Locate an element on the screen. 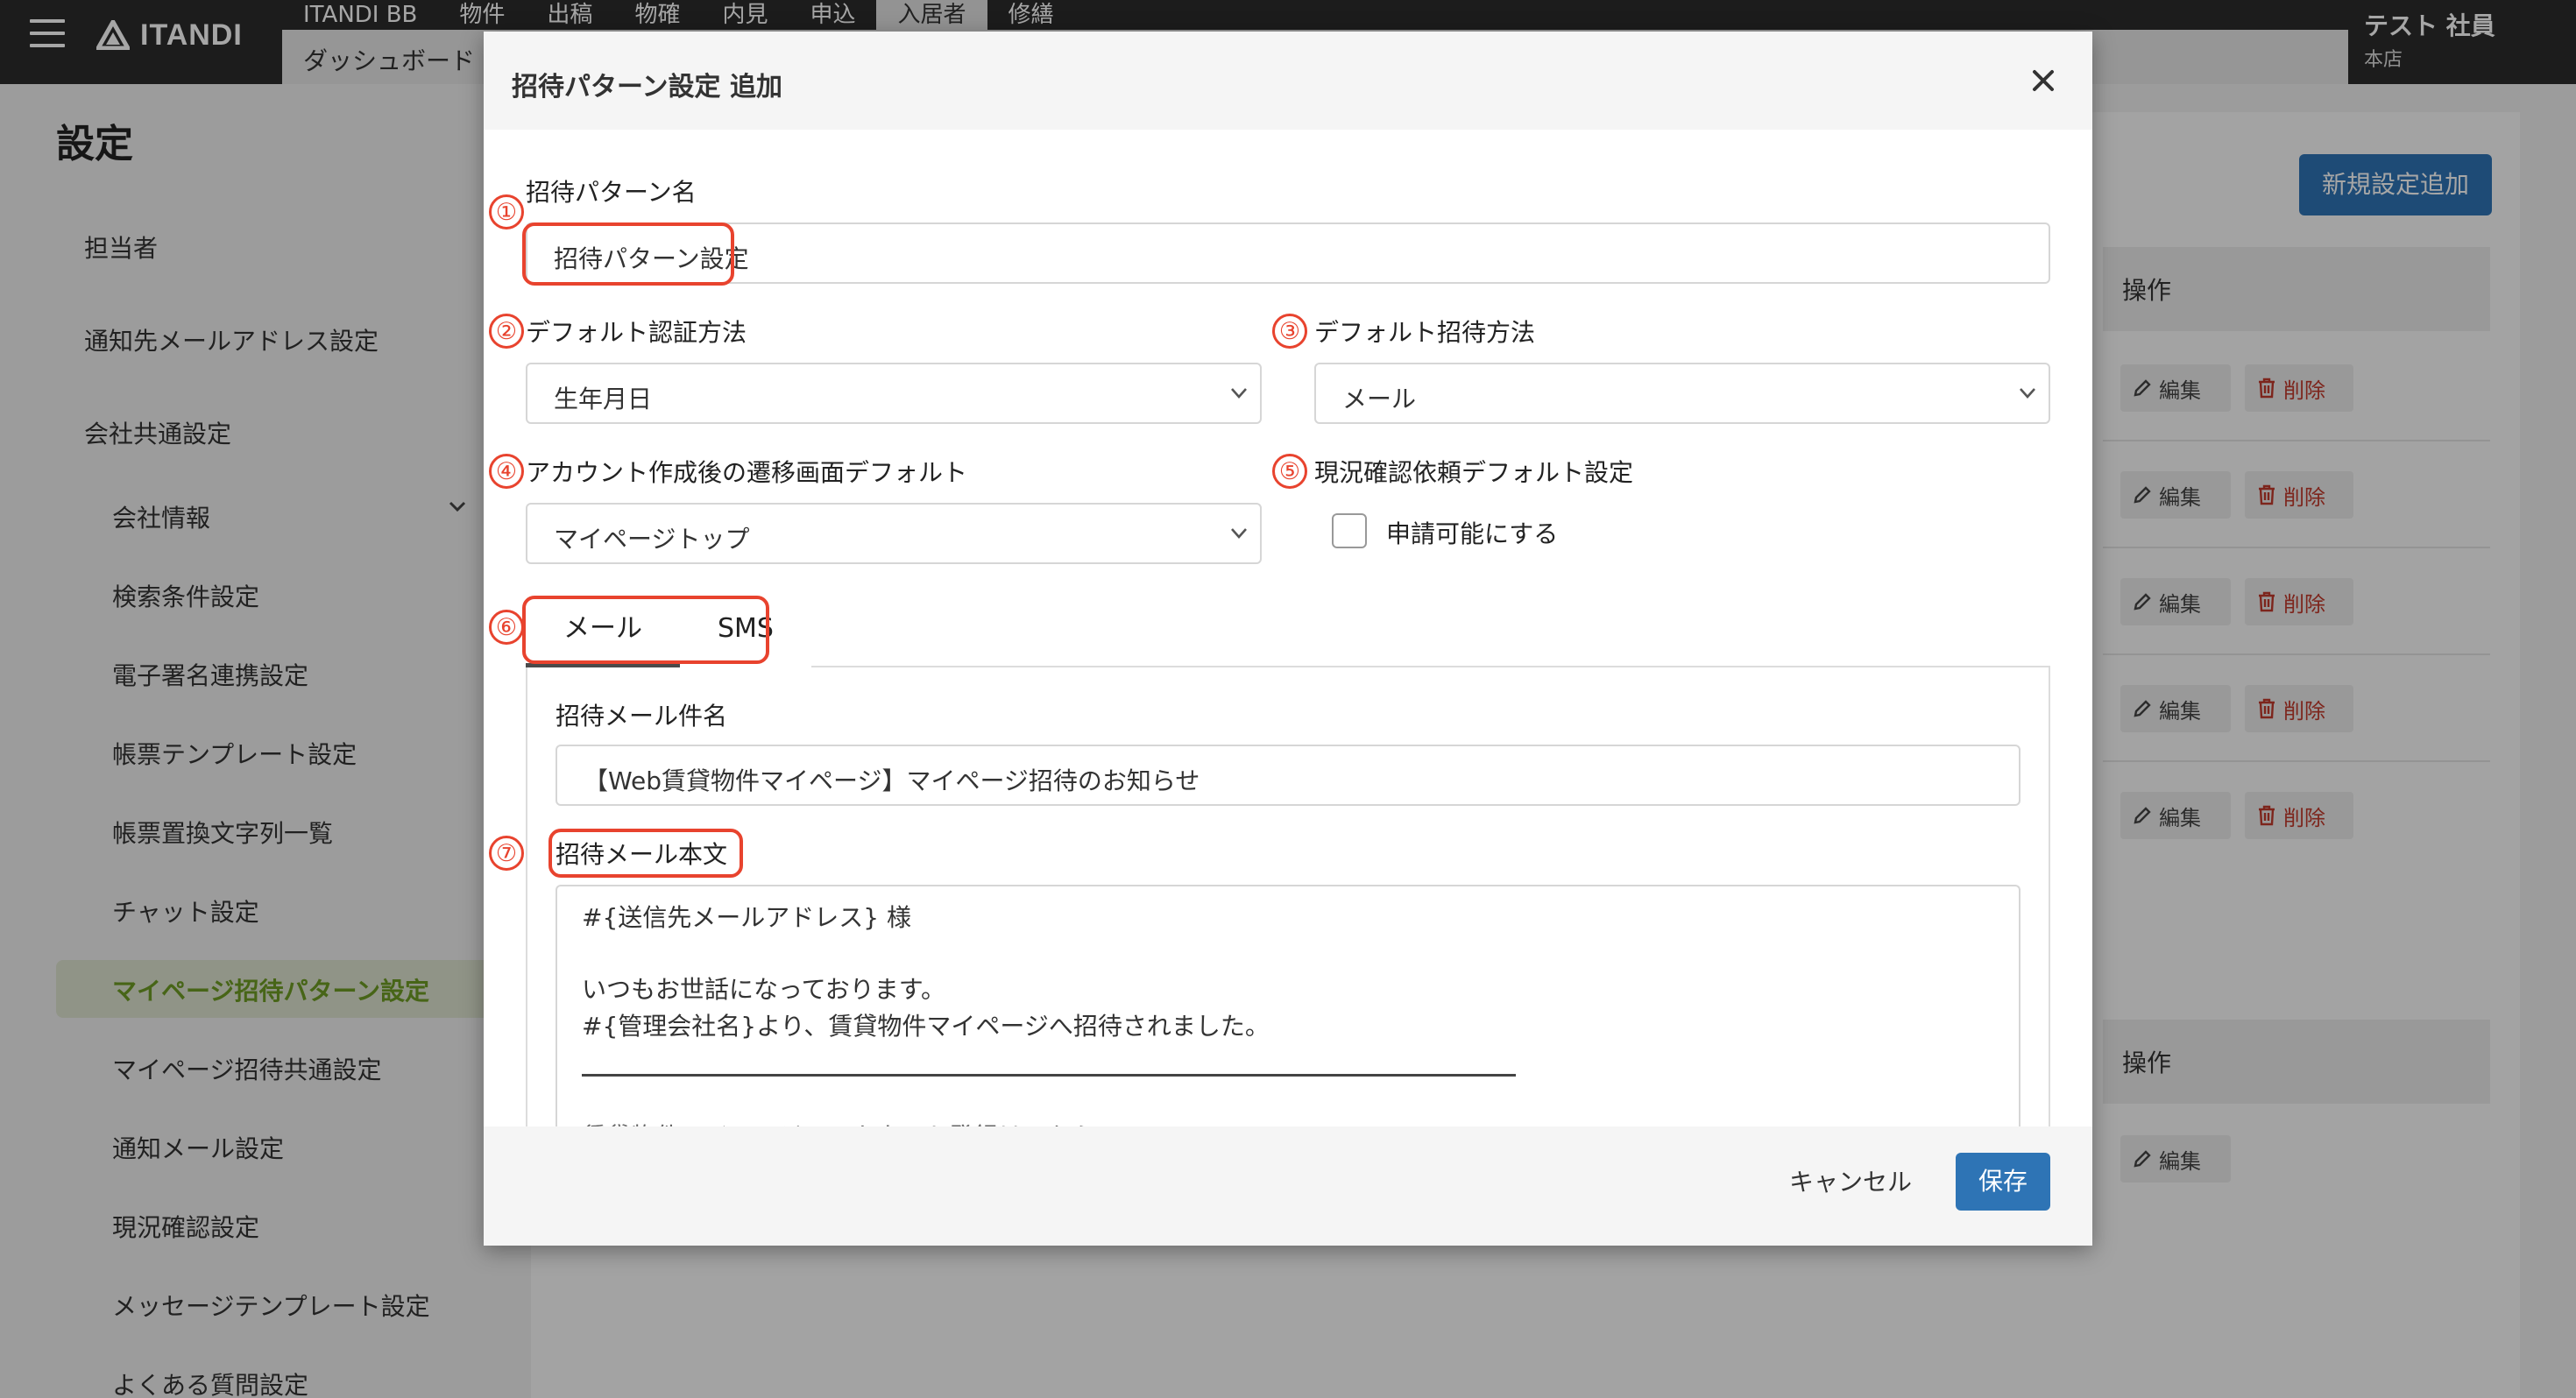 This screenshot has width=2576, height=1398. invite-method-label: デフォルト招待方法 is located at coordinates (1425, 332).